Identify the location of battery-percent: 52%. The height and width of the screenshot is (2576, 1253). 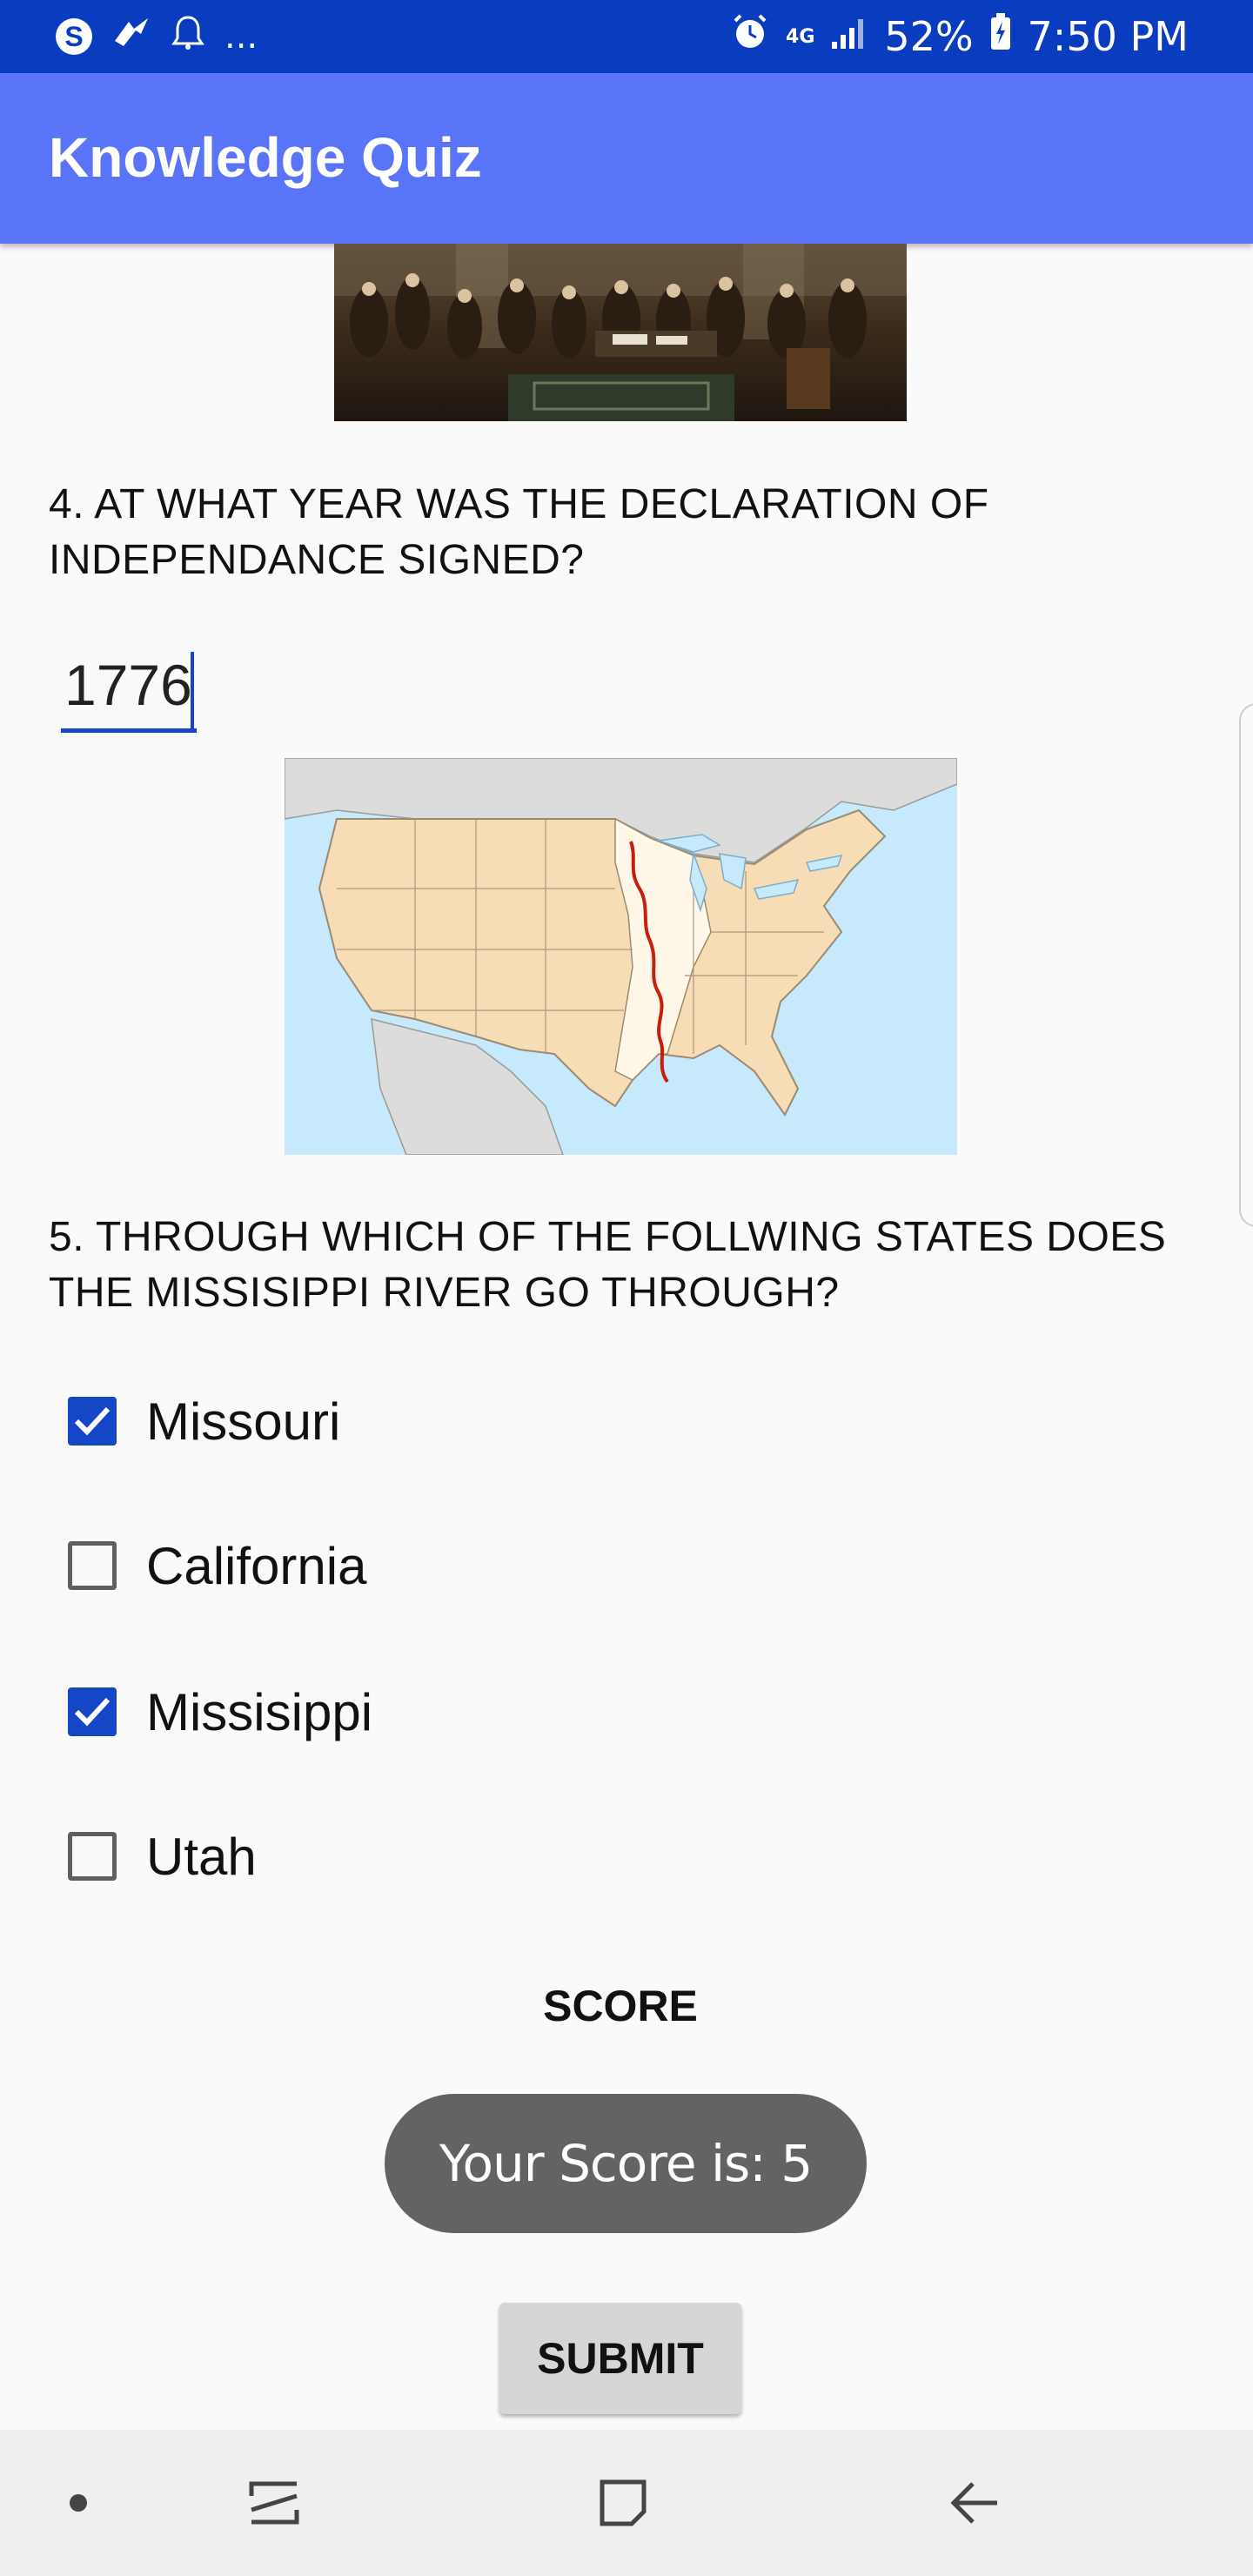
(929, 37).